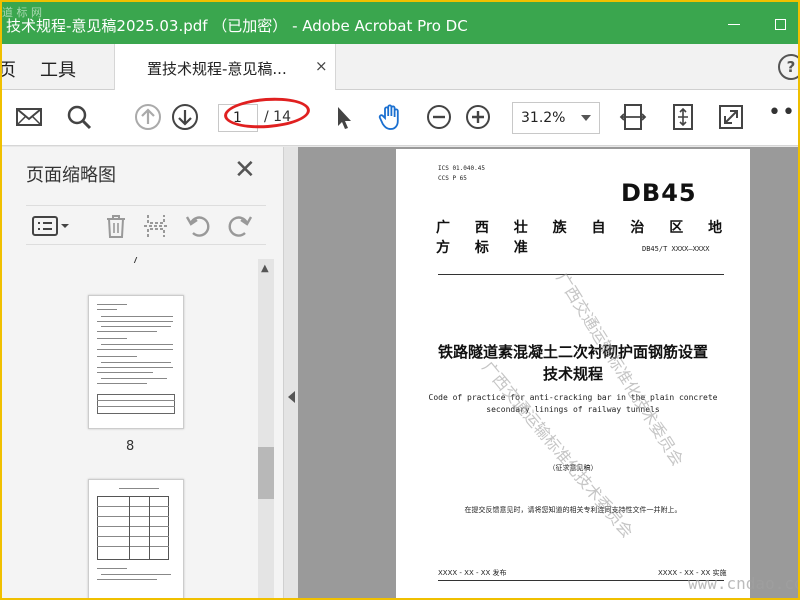  What do you see at coordinates (743, 583) in the screenshot?
I see `site-watermark: www.cndao.com` at bounding box center [743, 583].